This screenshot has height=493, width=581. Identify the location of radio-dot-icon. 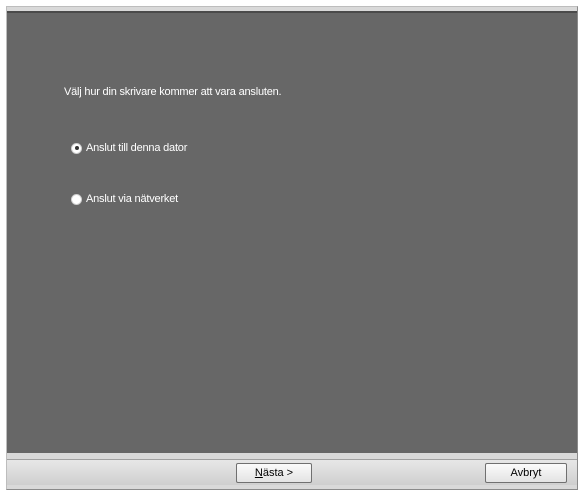
(76, 148).